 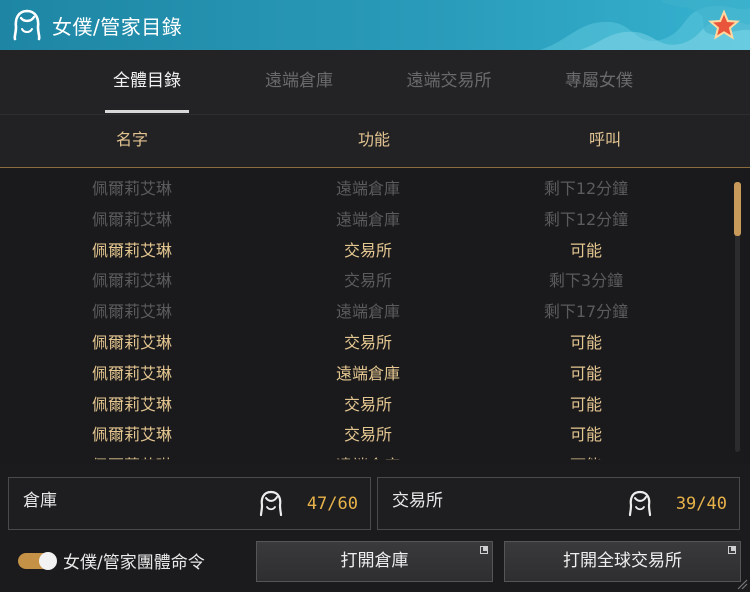 What do you see at coordinates (724, 25) in the screenshot?
I see `star-icon` at bounding box center [724, 25].